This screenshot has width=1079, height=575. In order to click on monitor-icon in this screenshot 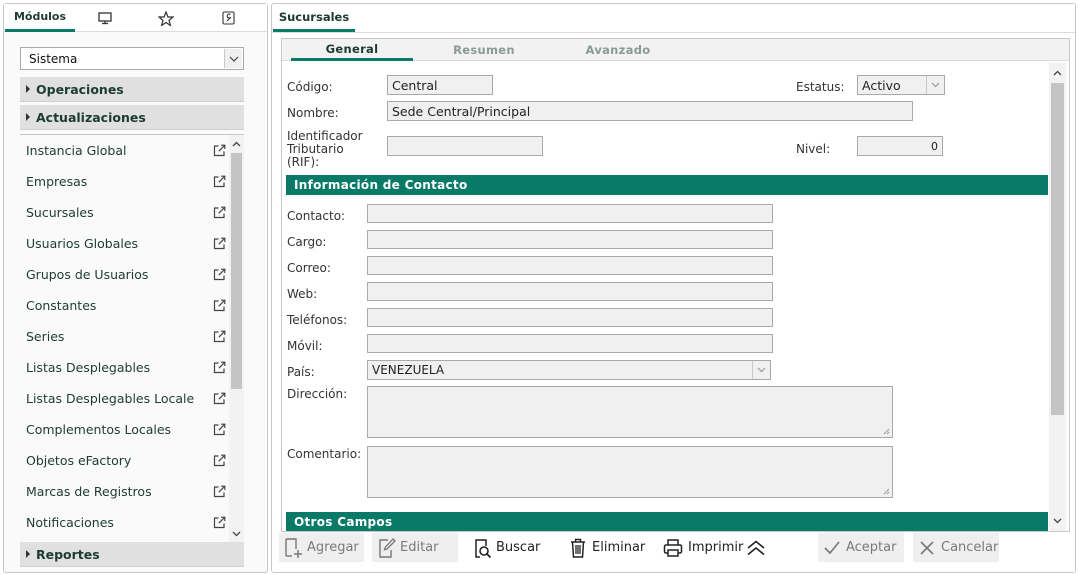, I will do `click(105, 18)`.